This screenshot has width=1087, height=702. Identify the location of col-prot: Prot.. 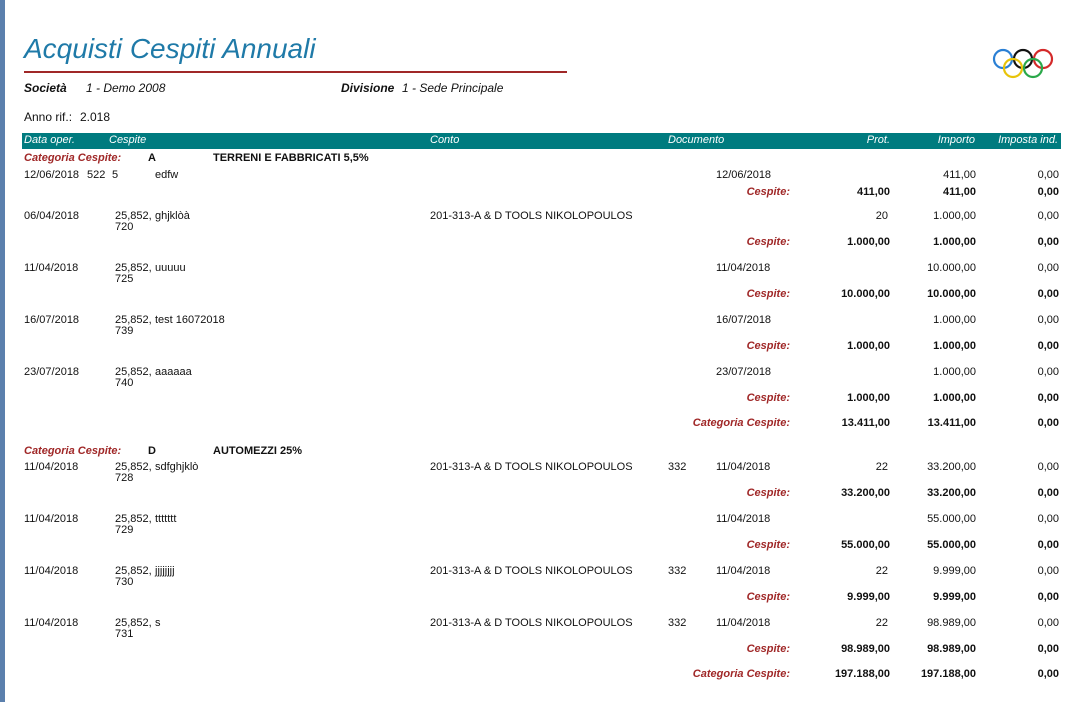
(878, 140).